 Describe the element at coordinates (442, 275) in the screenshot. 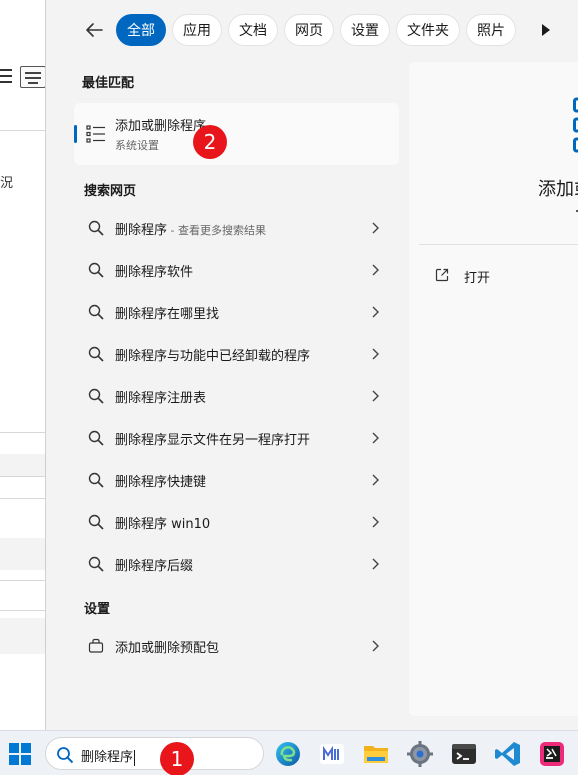

I see `open-external-icon` at that location.